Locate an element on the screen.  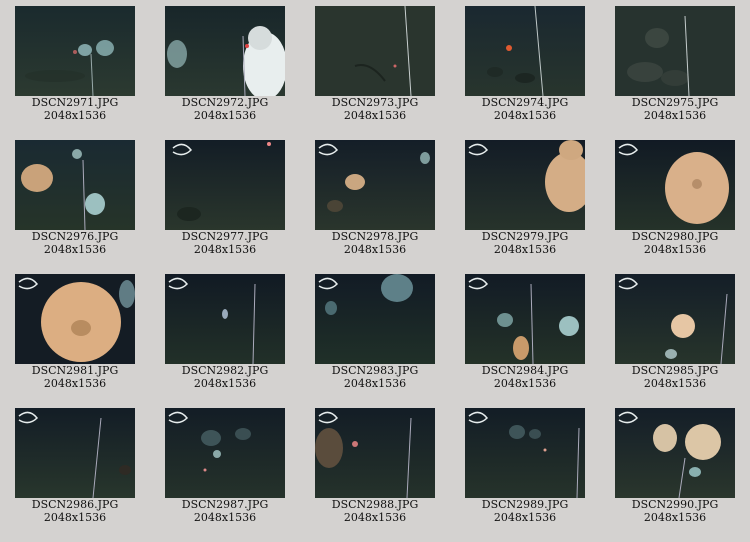
thumbnail-item: DSCN2981.JPG 2048x1536 is located at coordinates (75, 335).